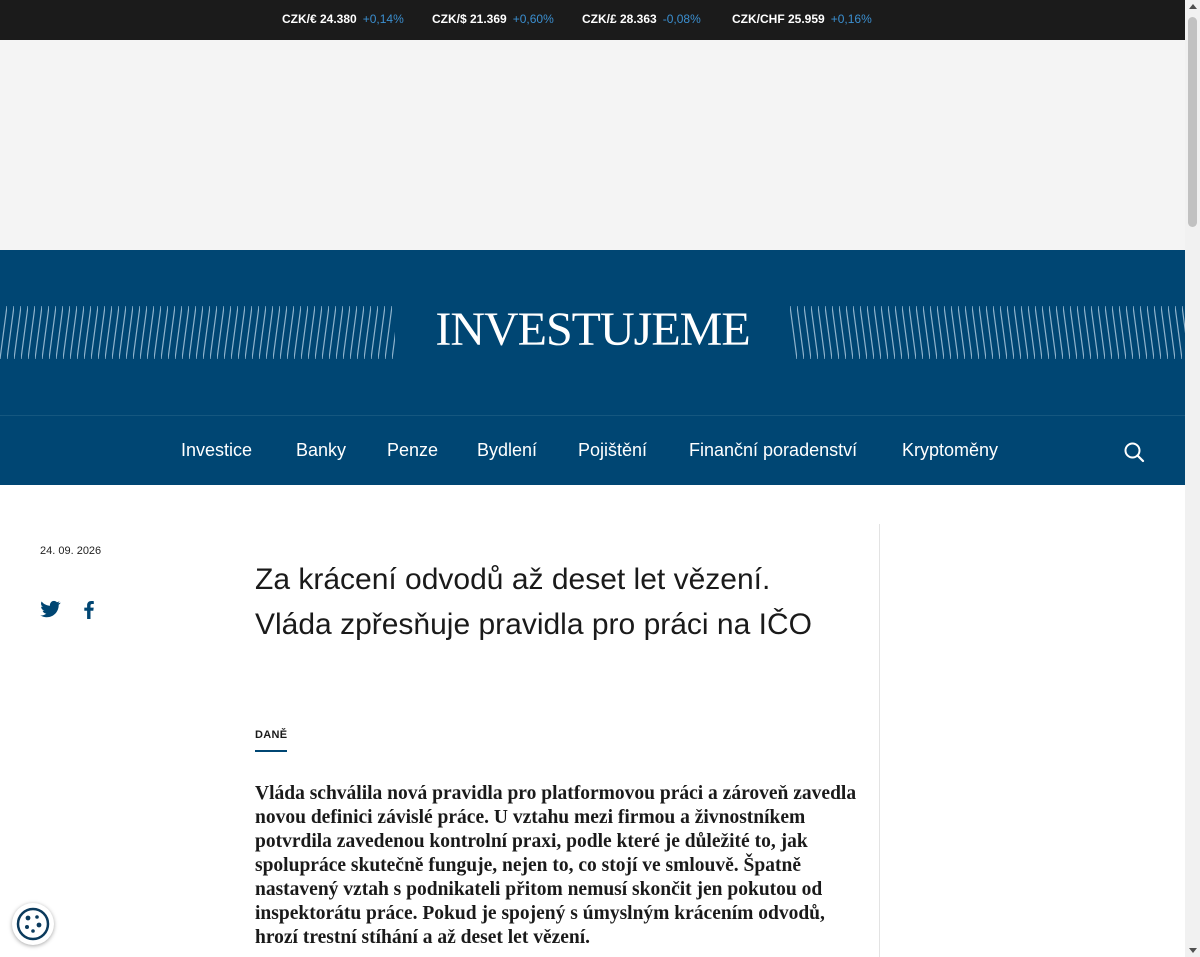  Describe the element at coordinates (321, 450) in the screenshot. I see `nav-item-banky: Banky` at that location.